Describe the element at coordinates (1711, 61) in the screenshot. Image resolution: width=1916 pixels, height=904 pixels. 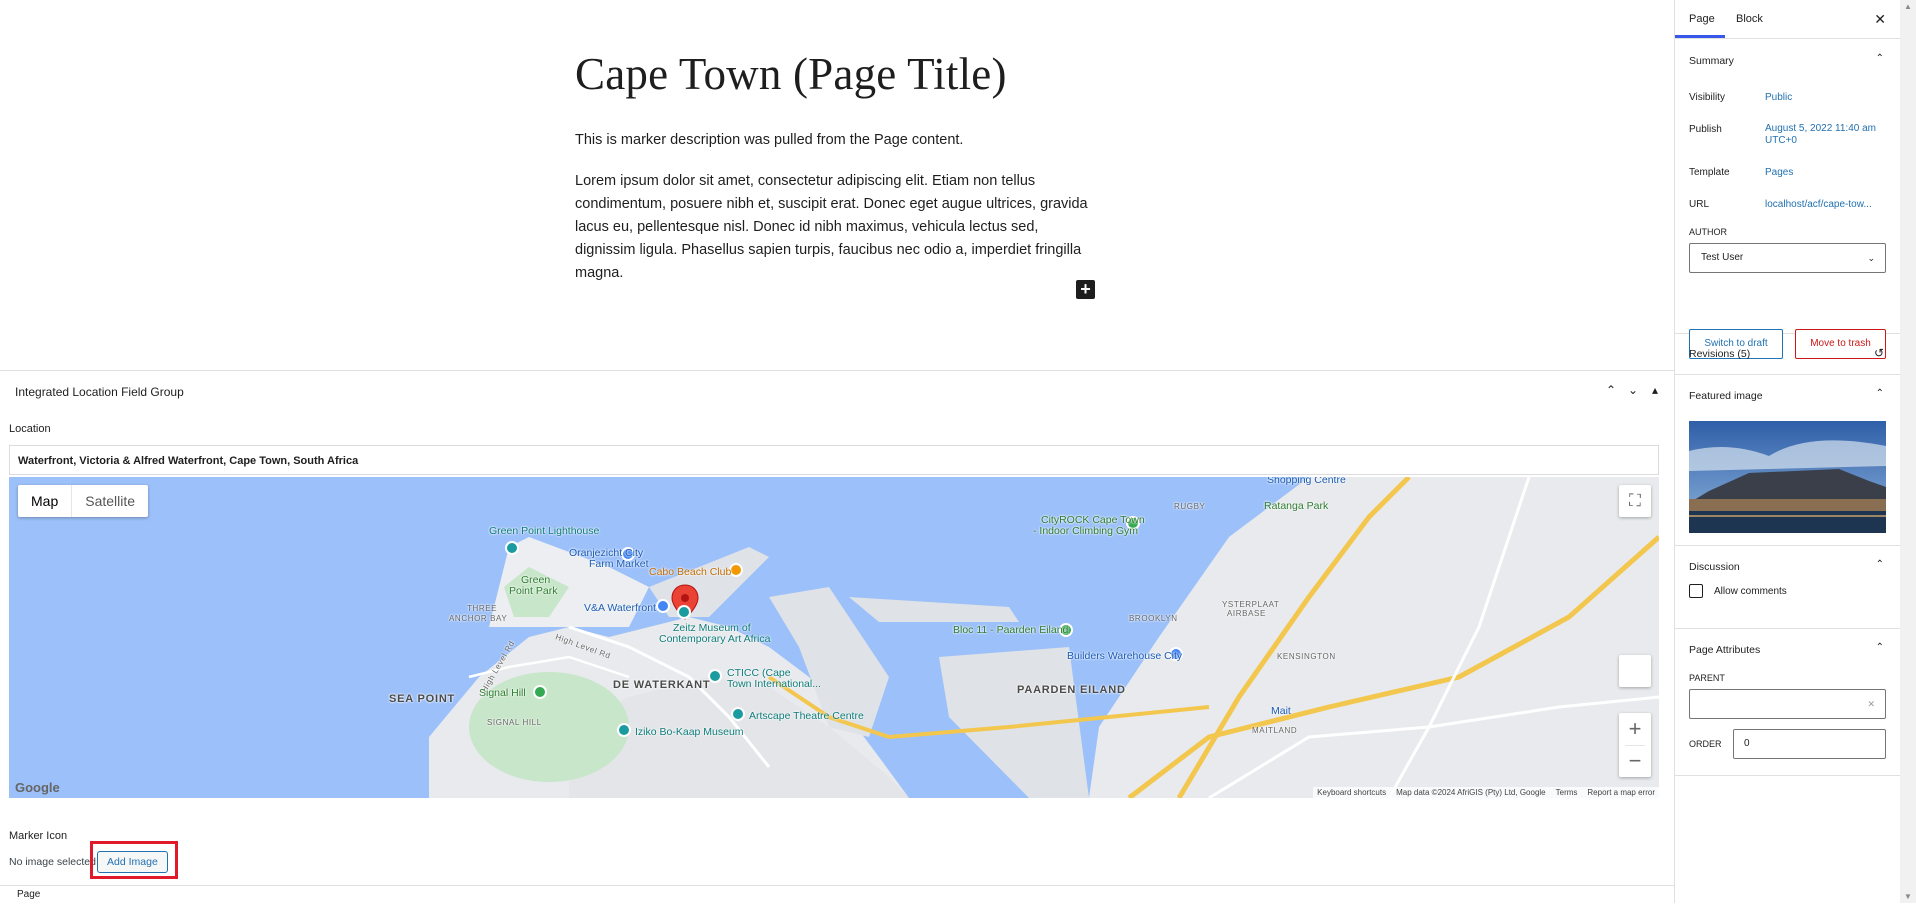
I see `summary-panel-title: Summary` at that location.